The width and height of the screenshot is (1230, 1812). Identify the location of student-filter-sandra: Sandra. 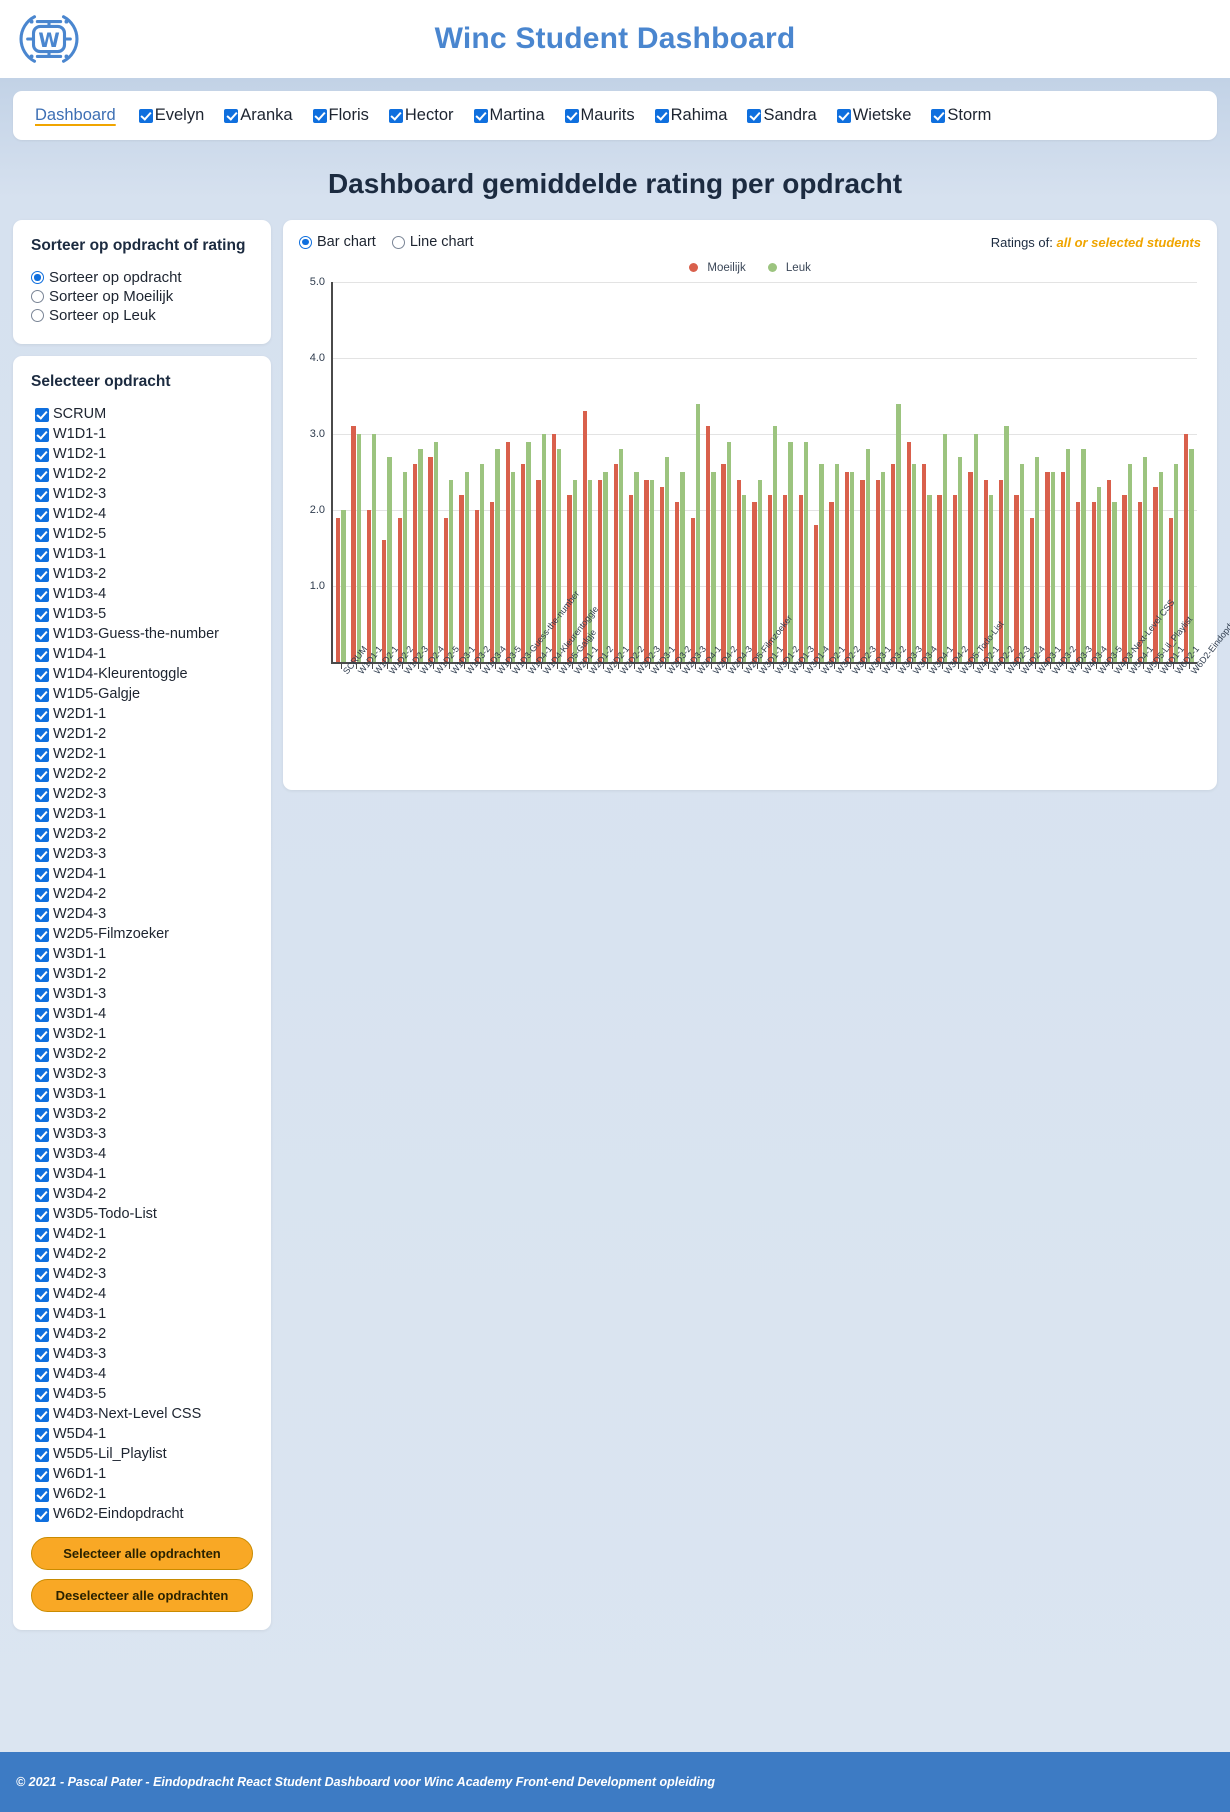
(782, 115).